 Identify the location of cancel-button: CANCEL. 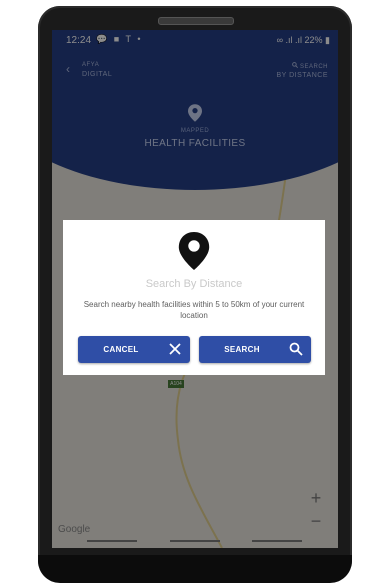
(134, 349).